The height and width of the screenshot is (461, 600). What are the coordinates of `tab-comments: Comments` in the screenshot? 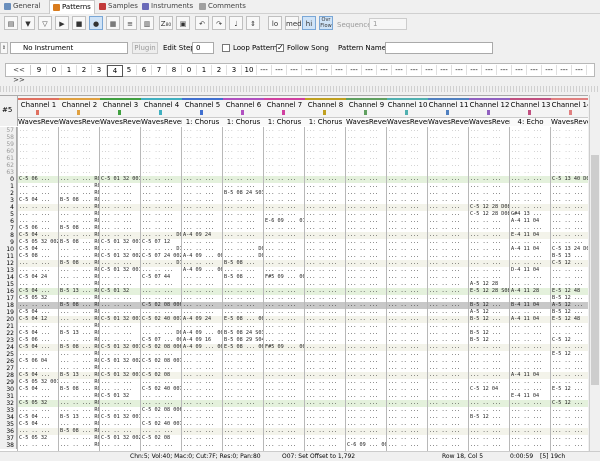 It's located at (222, 6).